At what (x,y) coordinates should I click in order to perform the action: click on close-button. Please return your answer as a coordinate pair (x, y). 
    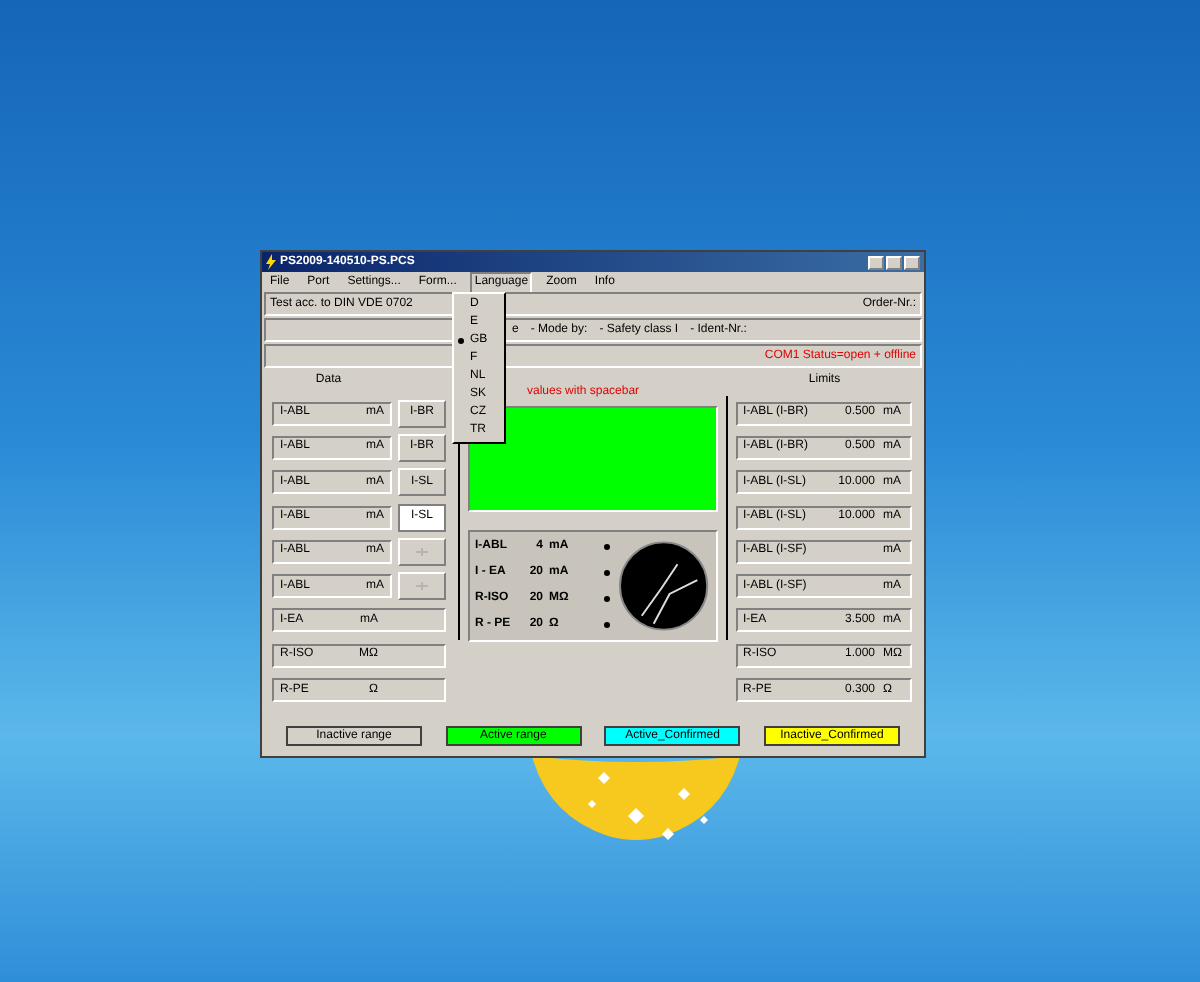
    Looking at the image, I should click on (912, 262).